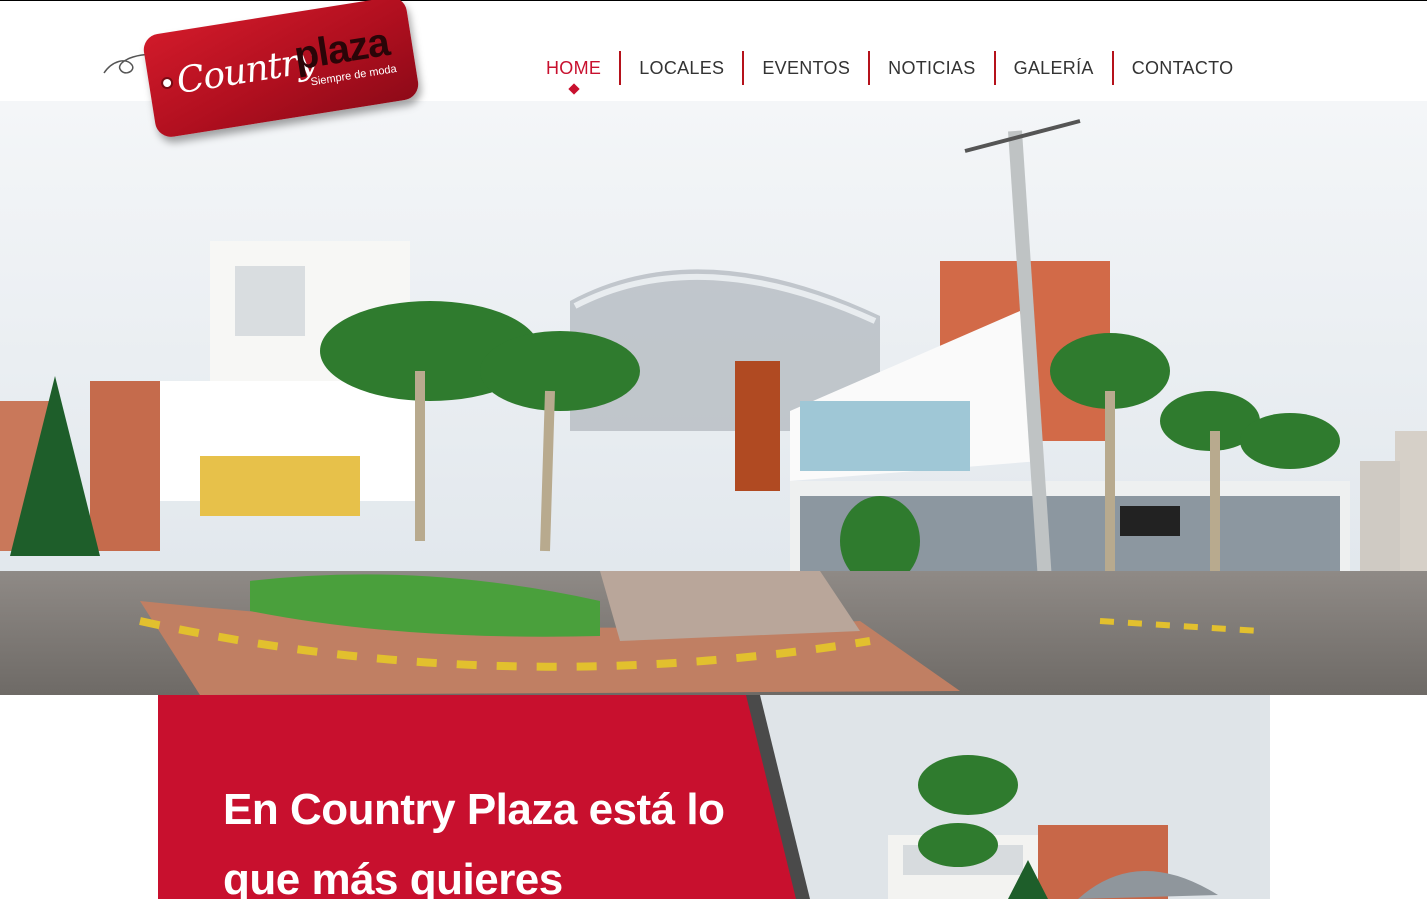 The height and width of the screenshot is (899, 1427). Describe the element at coordinates (1014, 797) in the screenshot. I see `promo-mall-photo` at that location.